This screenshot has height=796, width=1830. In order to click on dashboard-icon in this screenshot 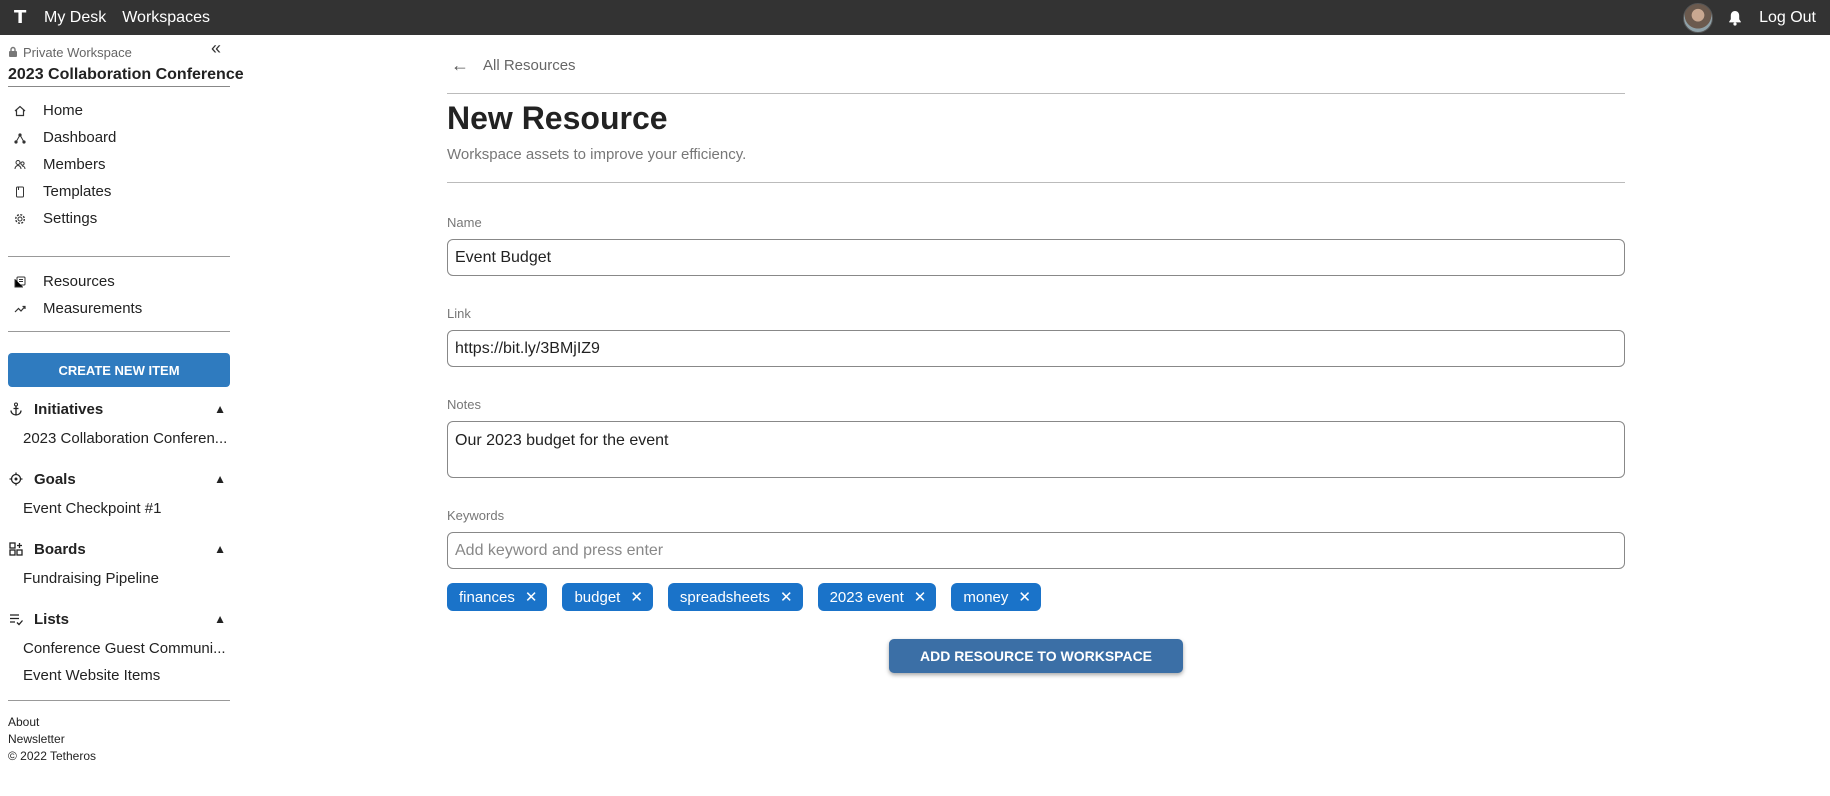, I will do `click(20, 138)`.